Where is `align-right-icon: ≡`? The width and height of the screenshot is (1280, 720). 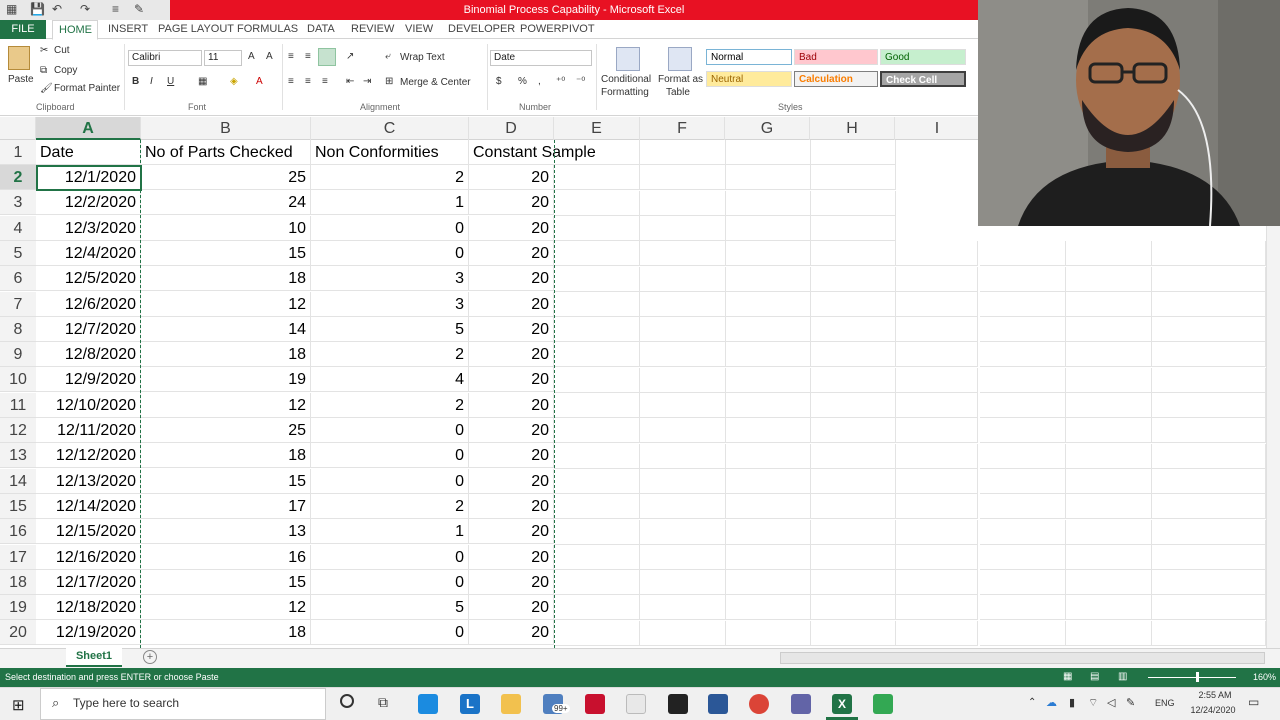
align-right-icon: ≡ is located at coordinates (325, 81).